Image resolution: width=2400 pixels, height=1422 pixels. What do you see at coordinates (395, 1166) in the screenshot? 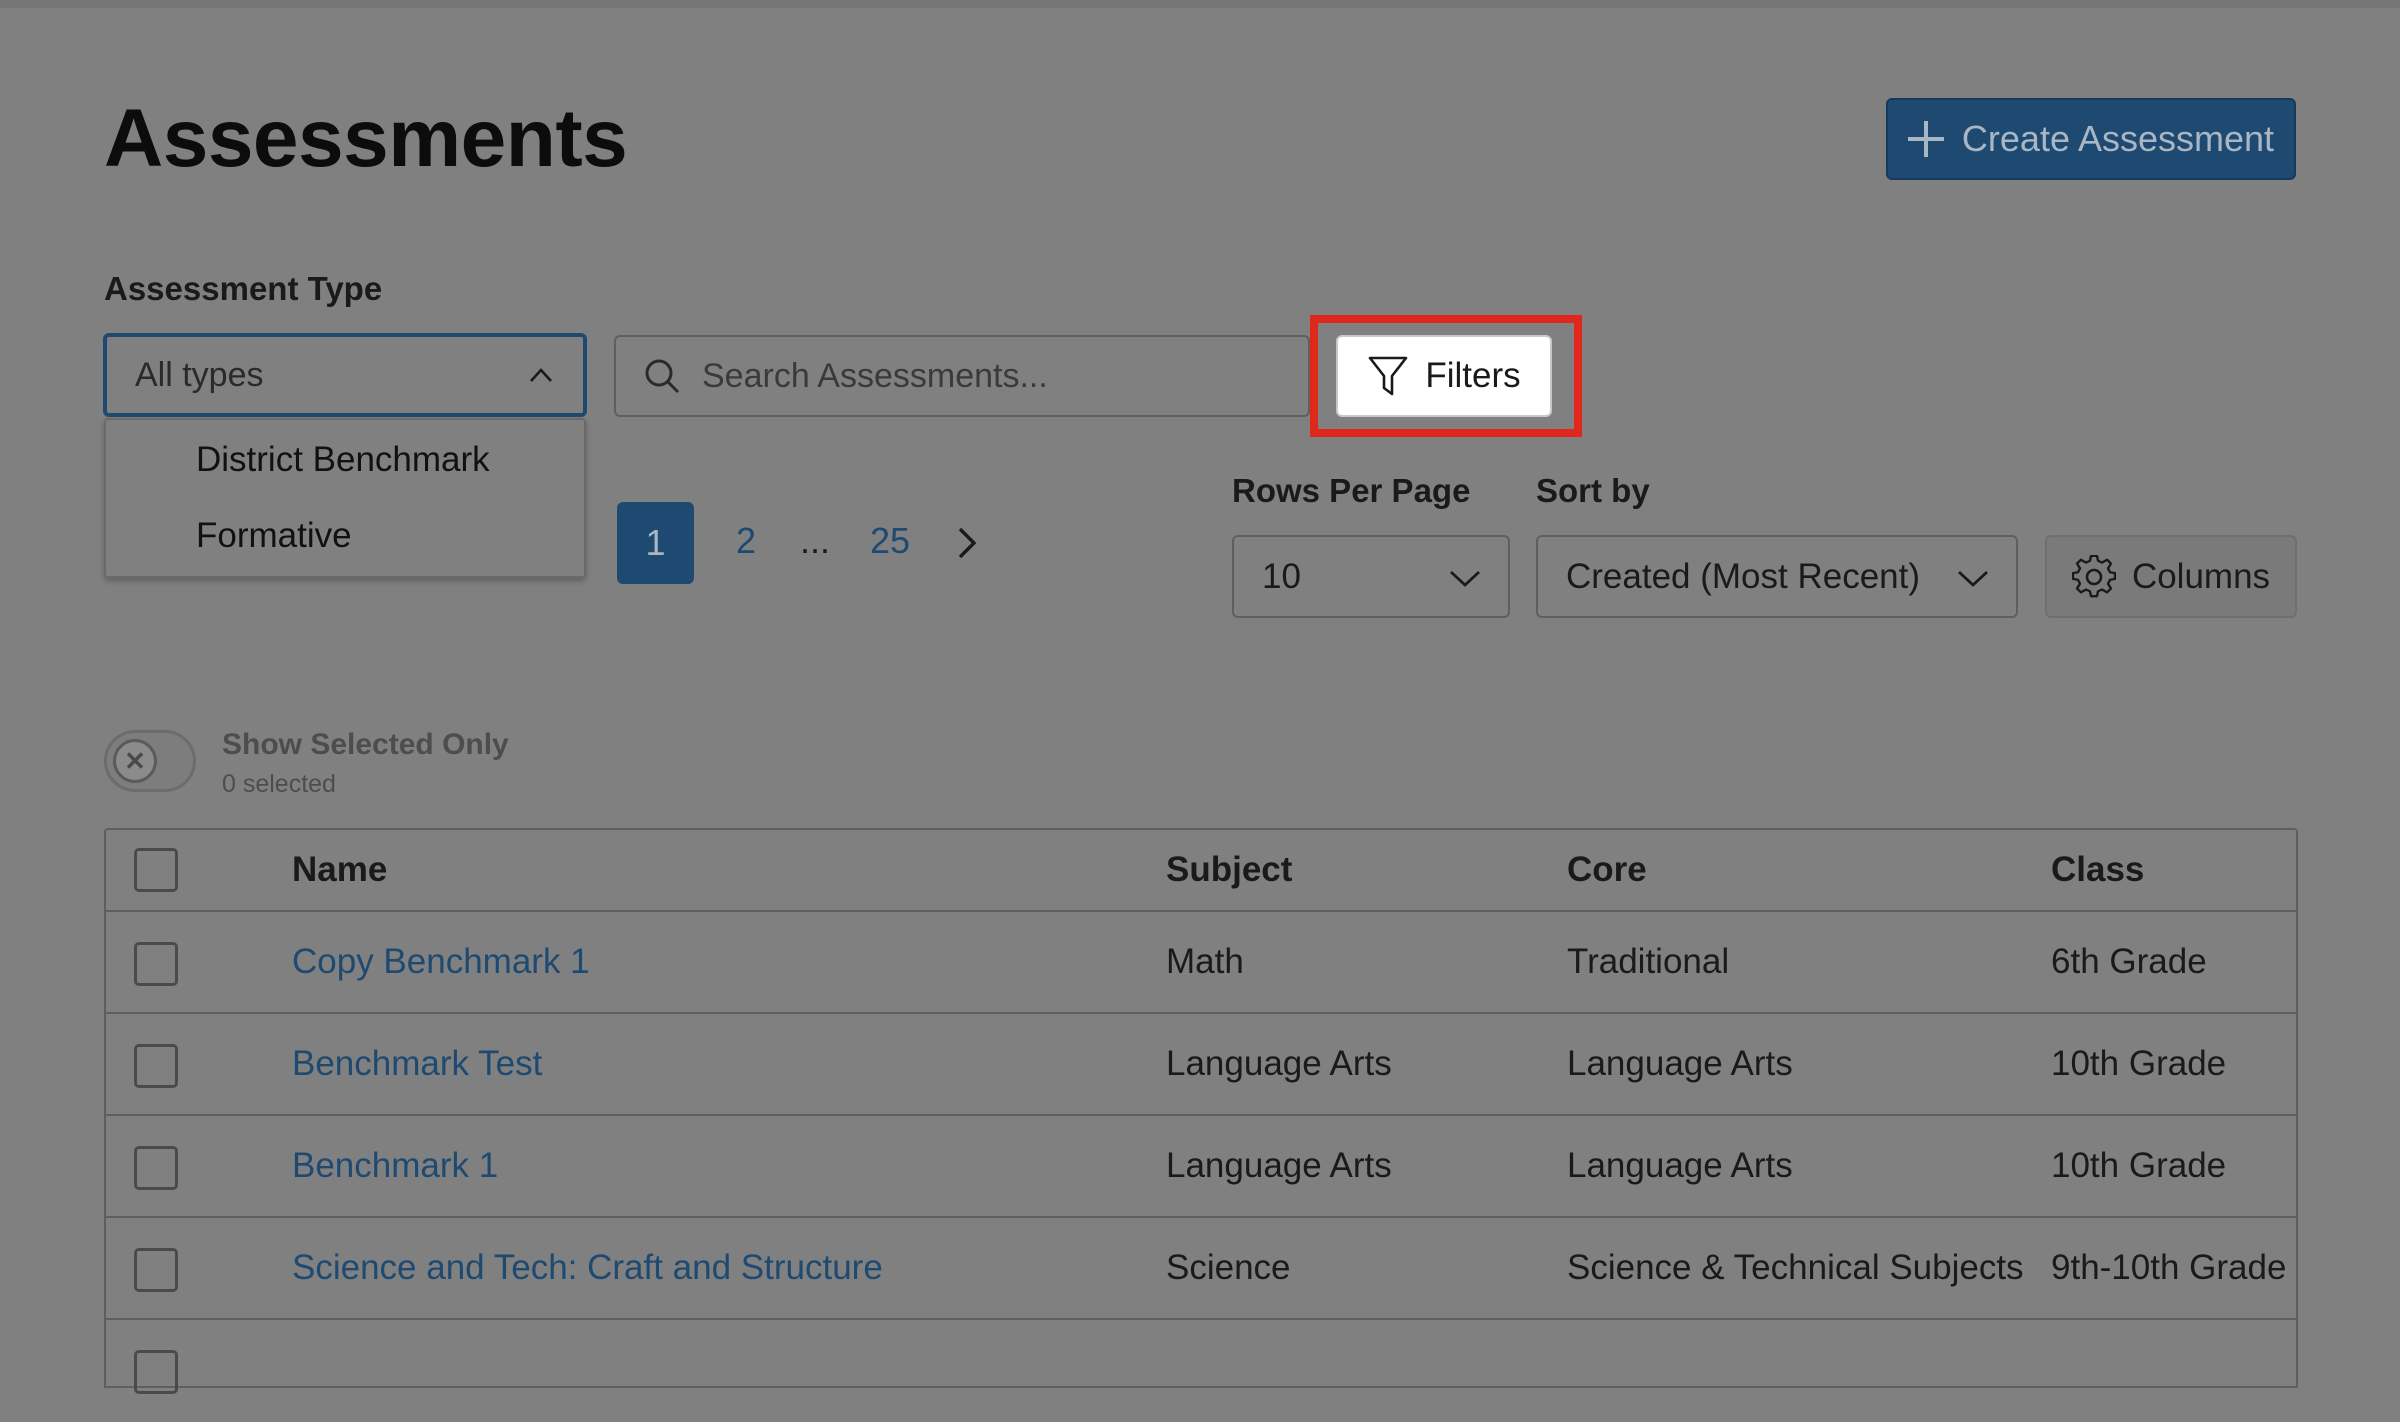
I see `assessment-name-link: Benchmark 1` at bounding box center [395, 1166].